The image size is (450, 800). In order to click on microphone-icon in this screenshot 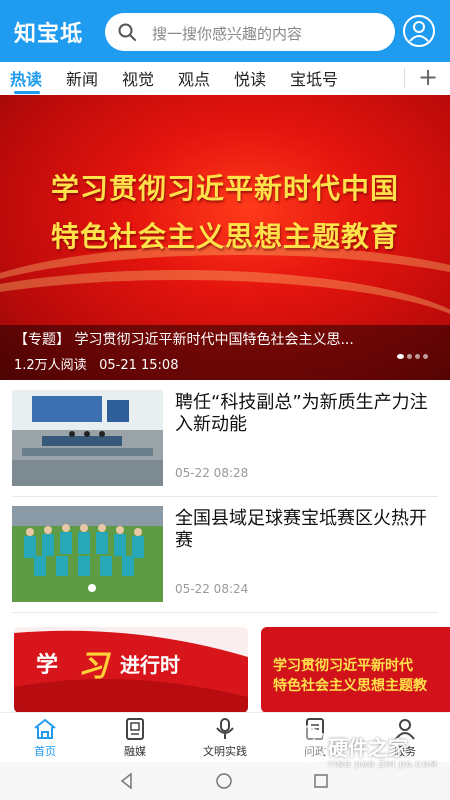, I will do `click(225, 728)`.